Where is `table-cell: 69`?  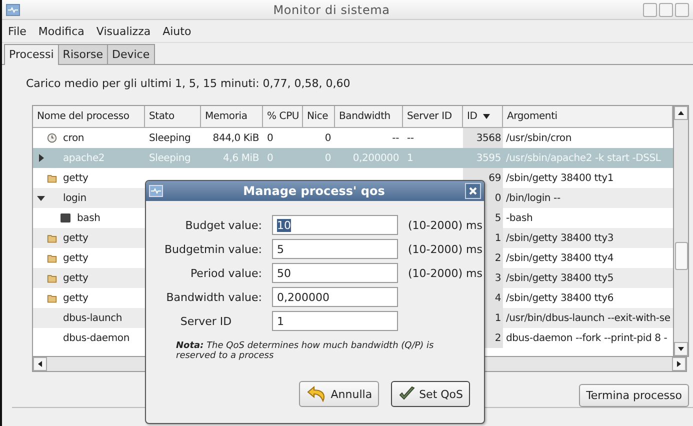
table-cell: 69 is located at coordinates (494, 178).